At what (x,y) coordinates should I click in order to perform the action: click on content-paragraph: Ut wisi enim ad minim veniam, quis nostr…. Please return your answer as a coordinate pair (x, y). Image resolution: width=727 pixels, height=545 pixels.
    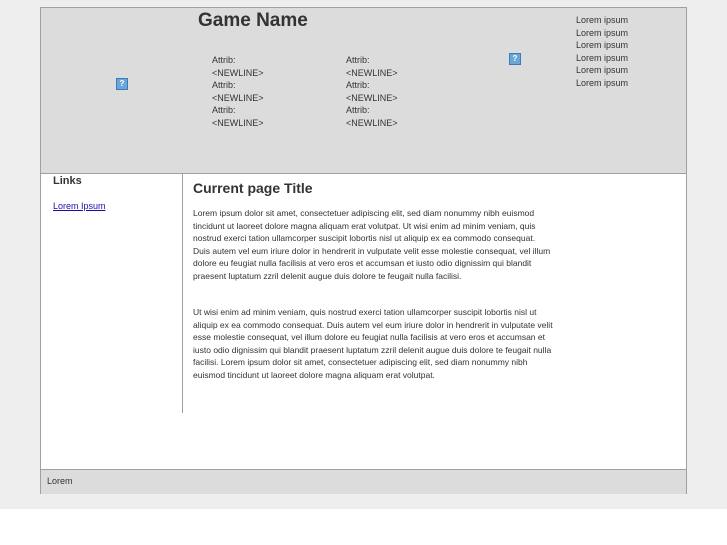
    Looking at the image, I should click on (373, 343).